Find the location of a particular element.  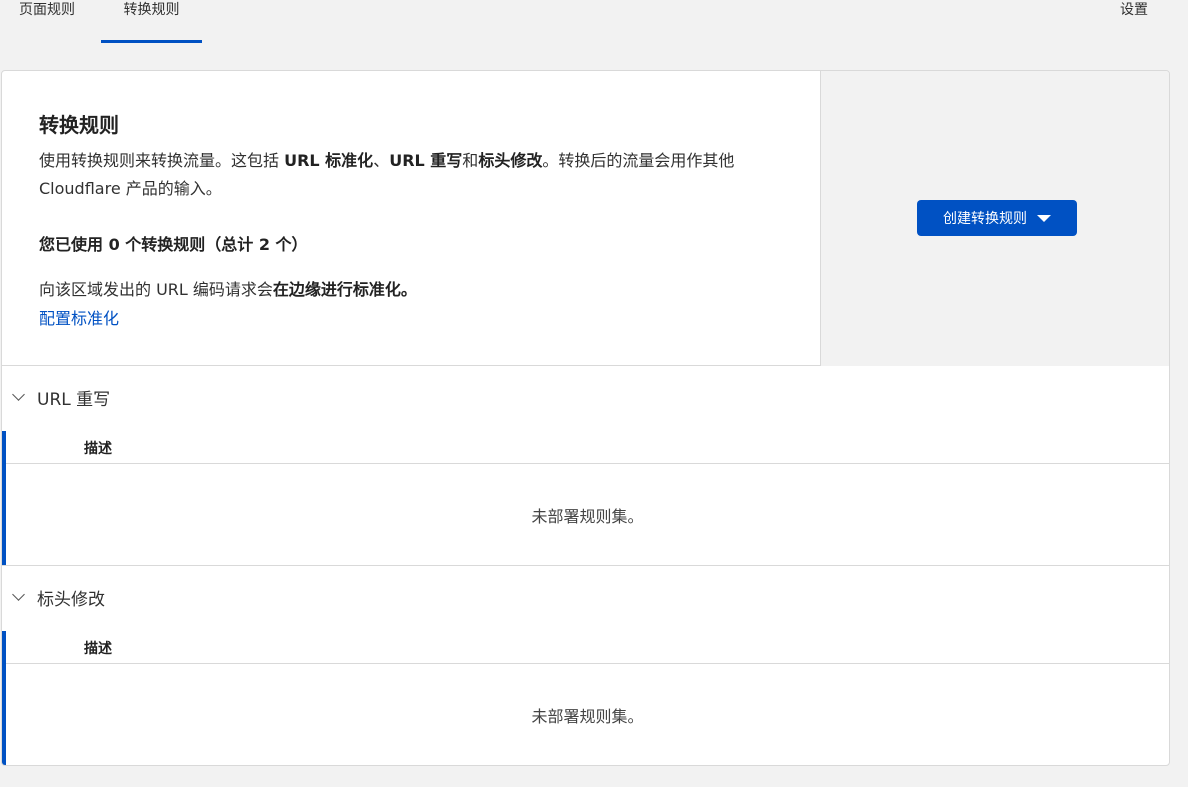

hero-action-panel: 创建转换规则 is located at coordinates (994, 218).